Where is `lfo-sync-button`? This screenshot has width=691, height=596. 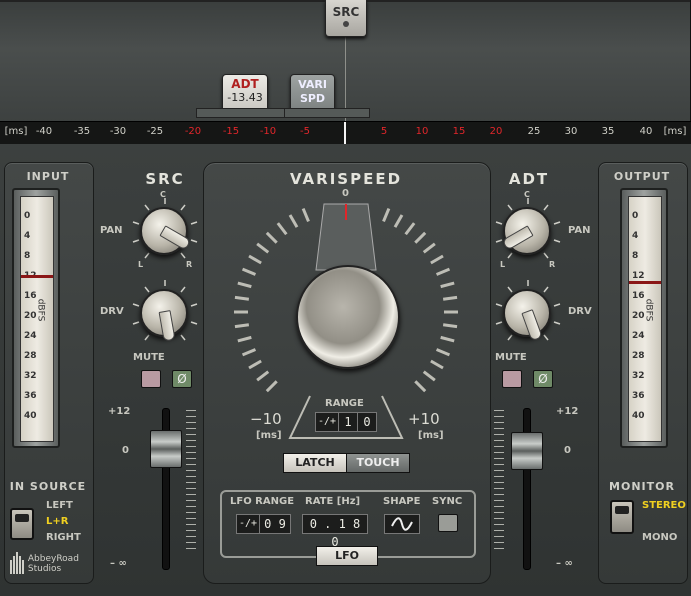 lfo-sync-button is located at coordinates (448, 523).